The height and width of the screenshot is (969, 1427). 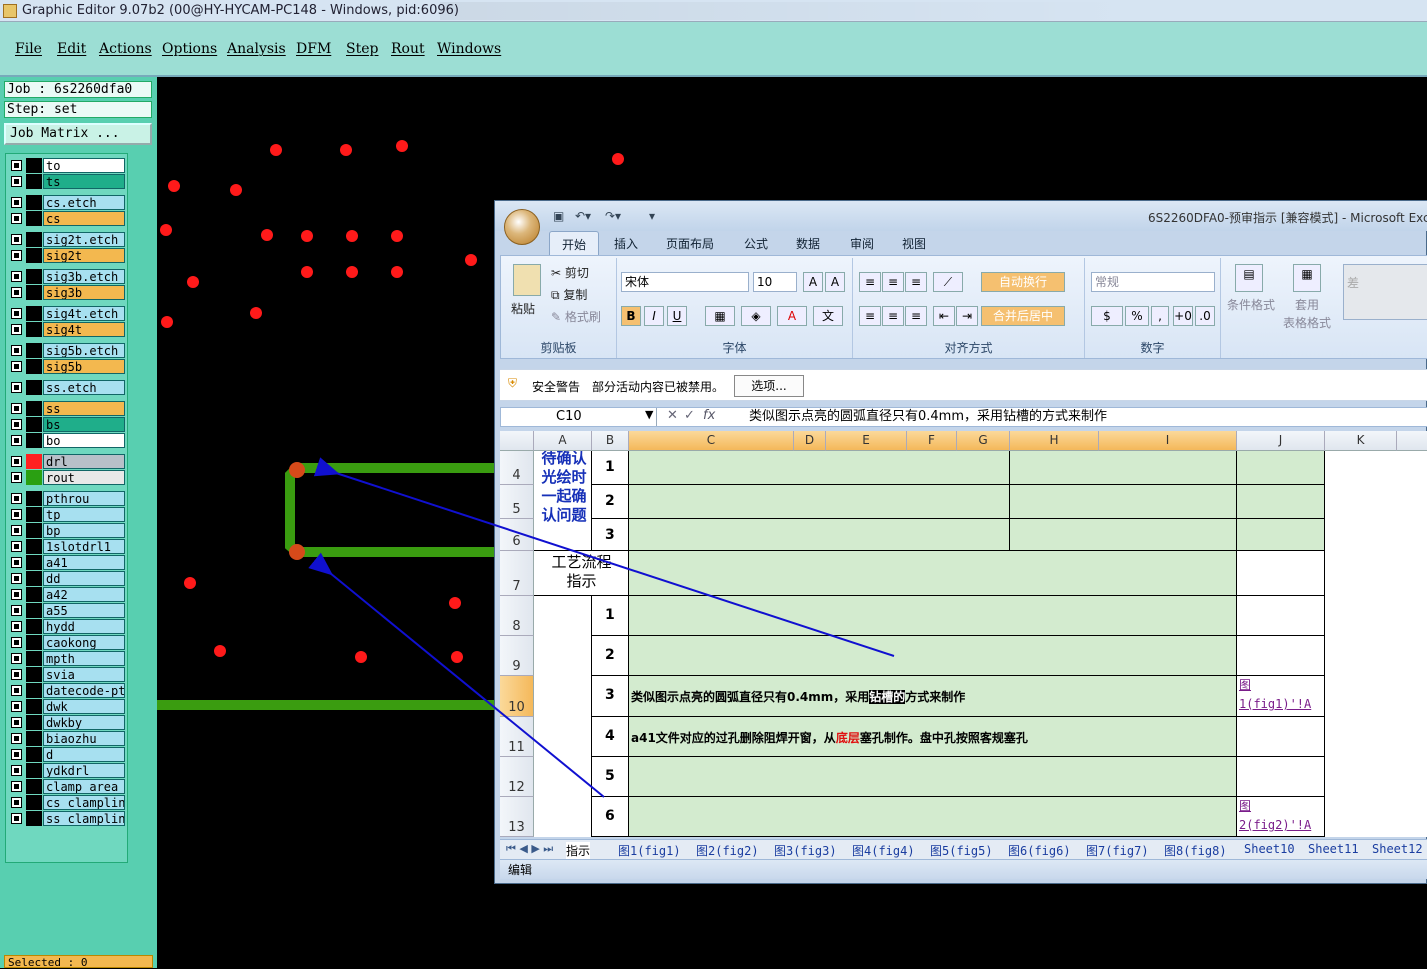 I want to click on annotation-arrows, so click(x=601, y=627).